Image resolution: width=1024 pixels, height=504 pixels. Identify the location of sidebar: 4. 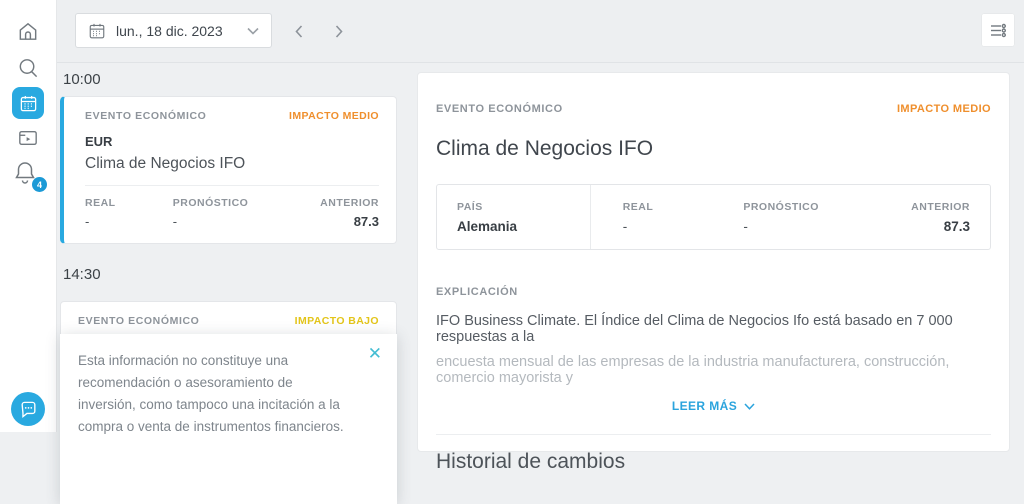
(28, 216).